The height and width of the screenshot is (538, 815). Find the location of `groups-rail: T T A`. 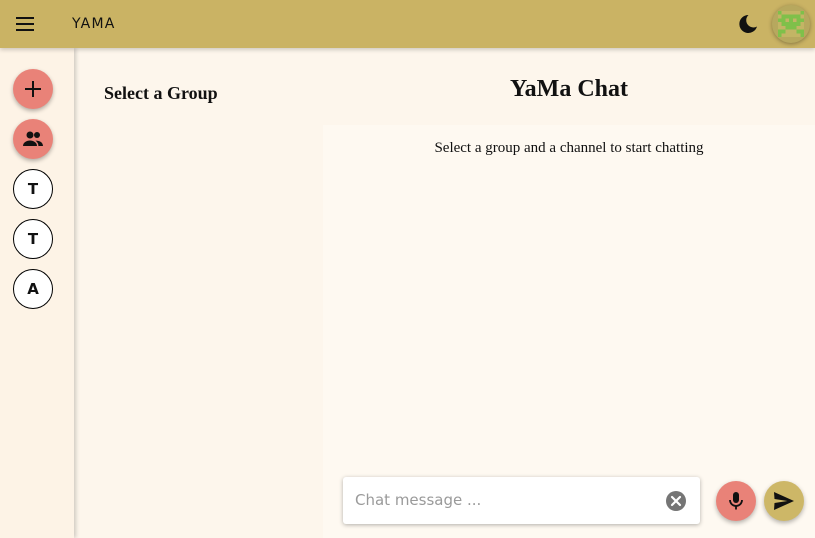

groups-rail: T T A is located at coordinates (37, 293).